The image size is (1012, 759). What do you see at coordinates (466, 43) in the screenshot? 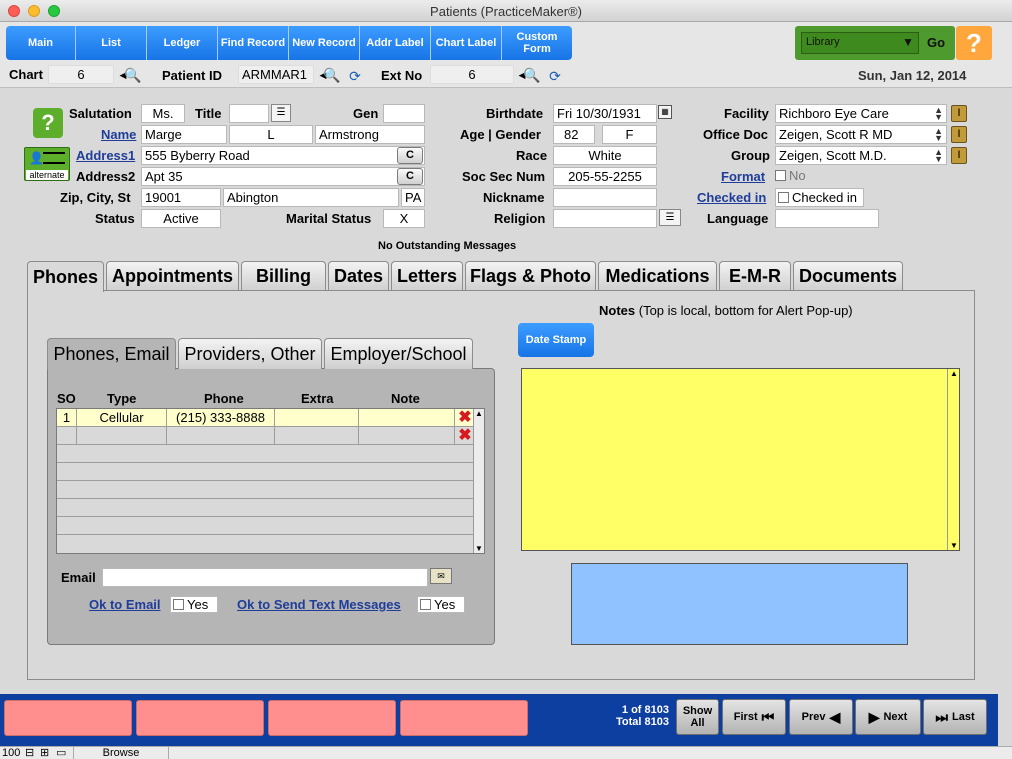
I see `chart-label-button: Chart Label` at bounding box center [466, 43].